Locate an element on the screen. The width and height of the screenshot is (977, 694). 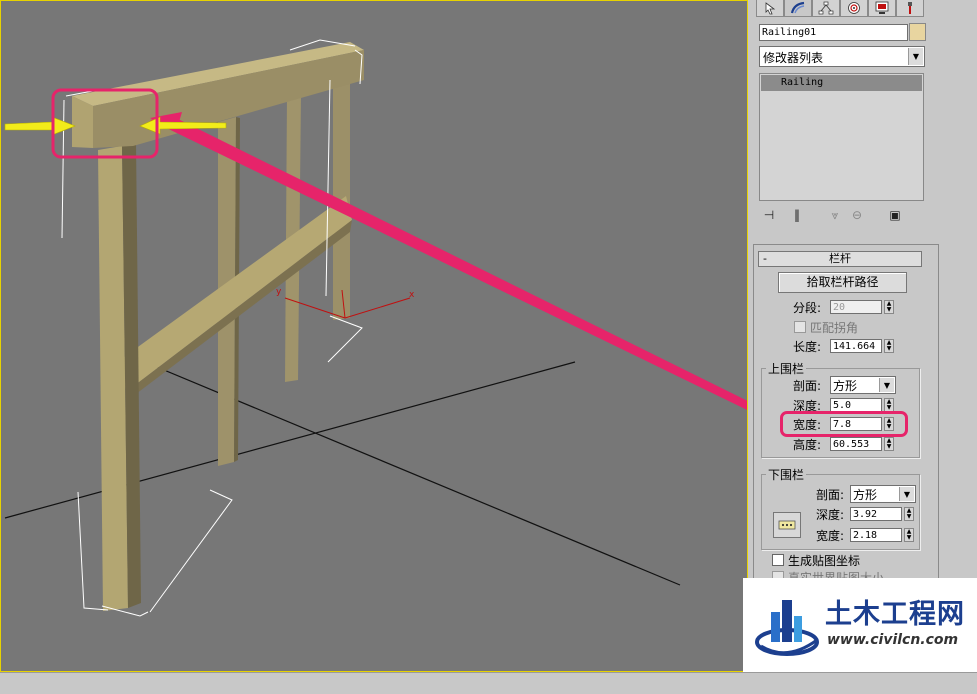
object-name-field: Railing01 is located at coordinates (833, 32).